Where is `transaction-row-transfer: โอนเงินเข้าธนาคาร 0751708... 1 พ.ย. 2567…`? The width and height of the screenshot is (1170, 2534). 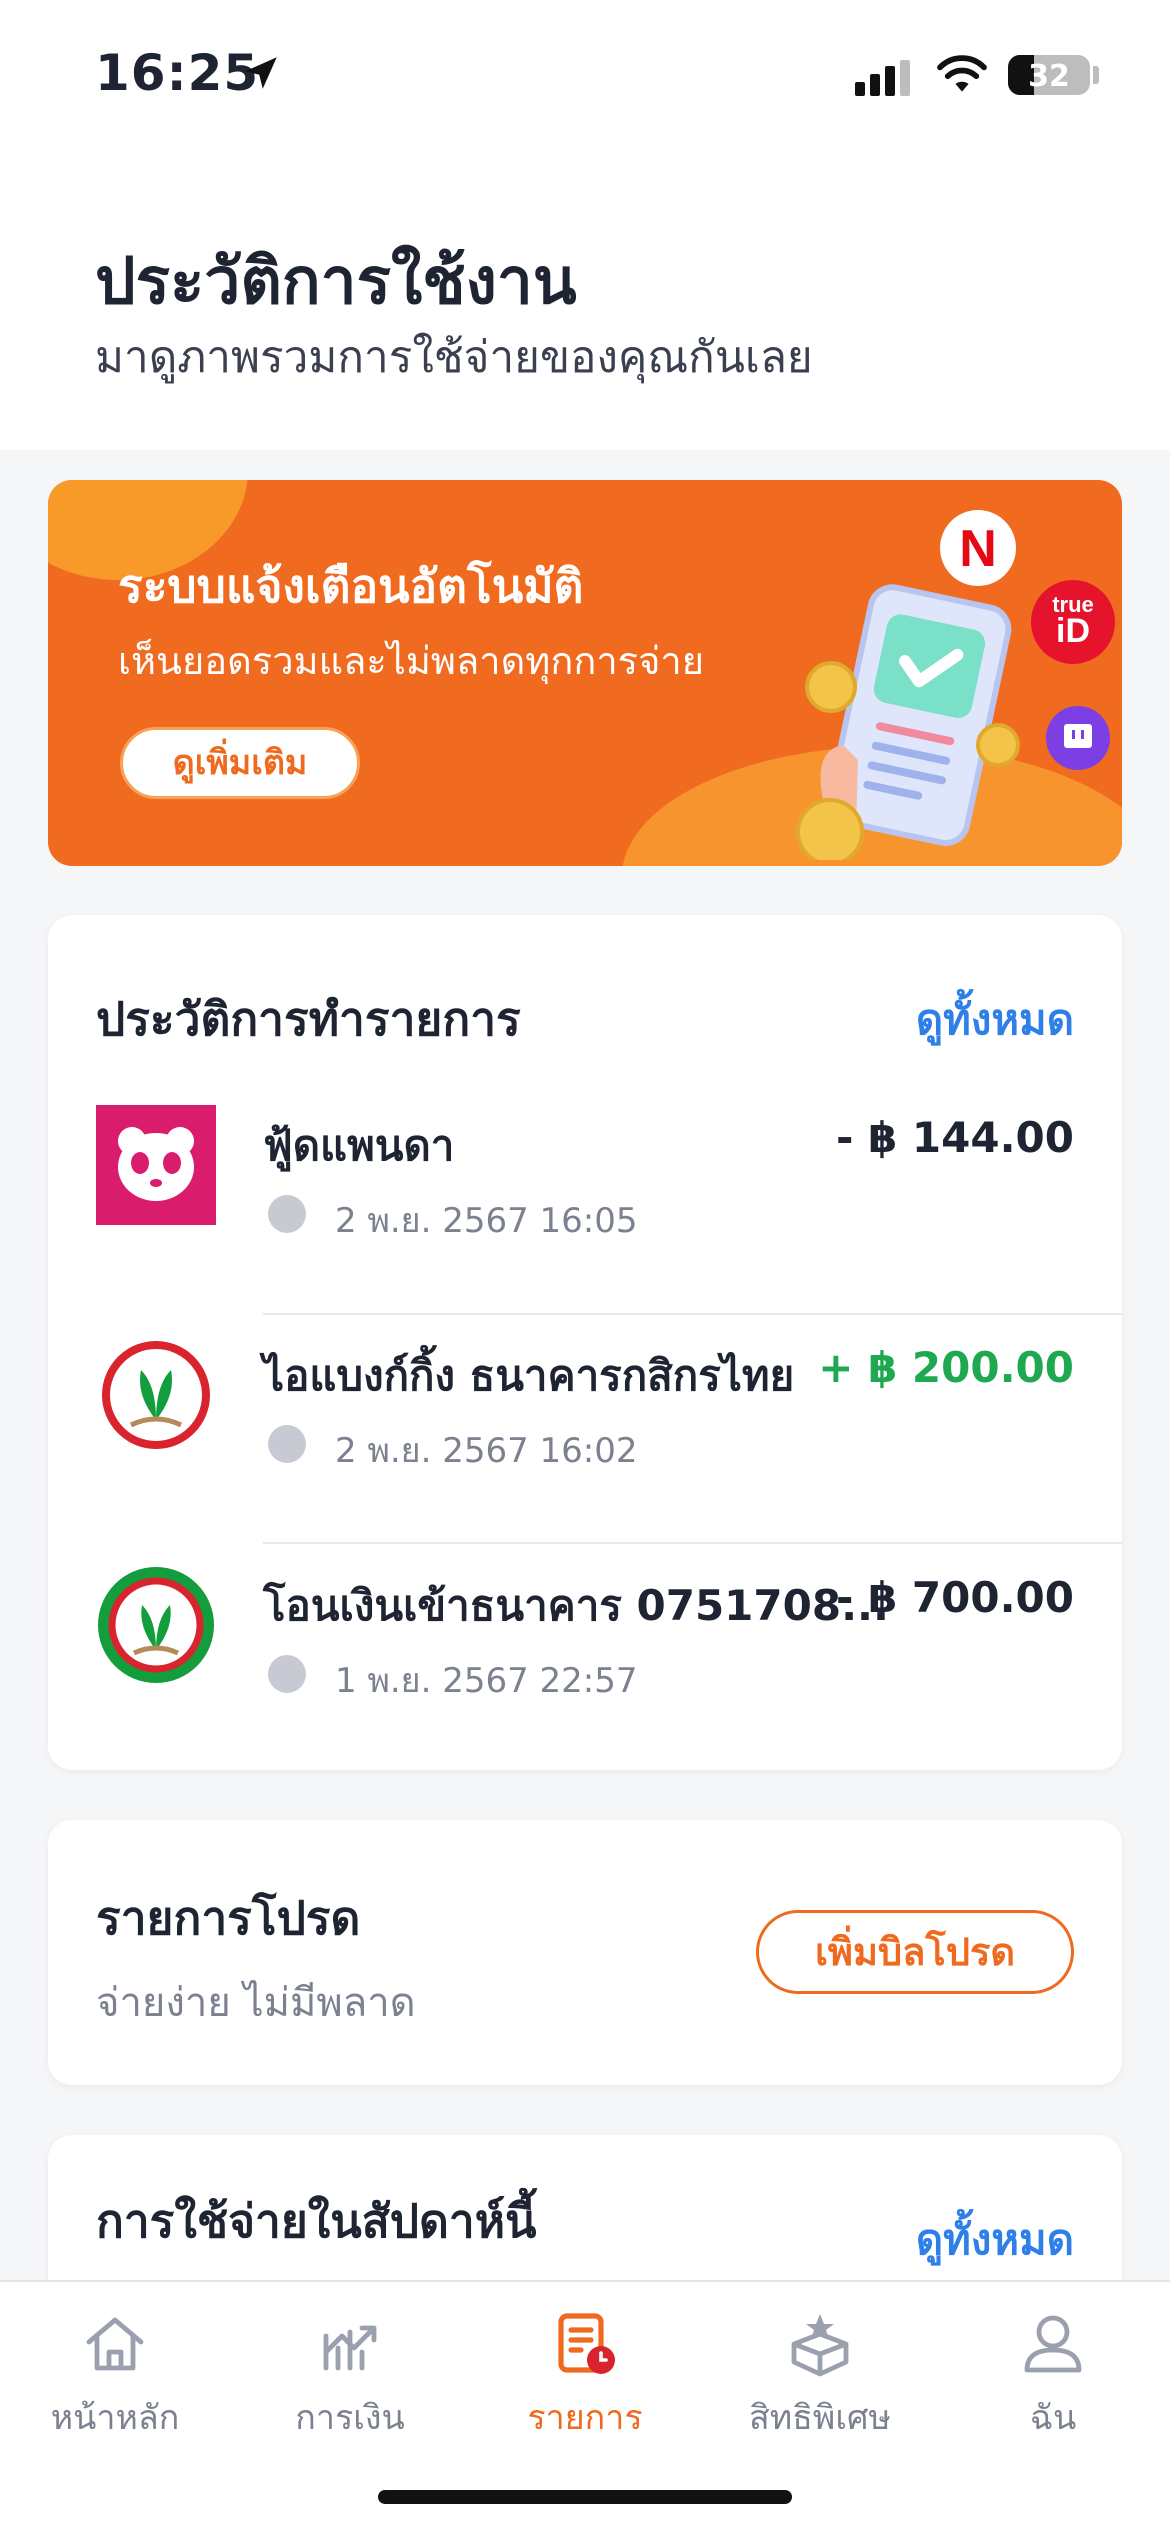
transaction-row-transfer: โอนเงินเข้าธนาคาร 0751708... 1 พ.ย. 2567… is located at coordinates (585, 1655).